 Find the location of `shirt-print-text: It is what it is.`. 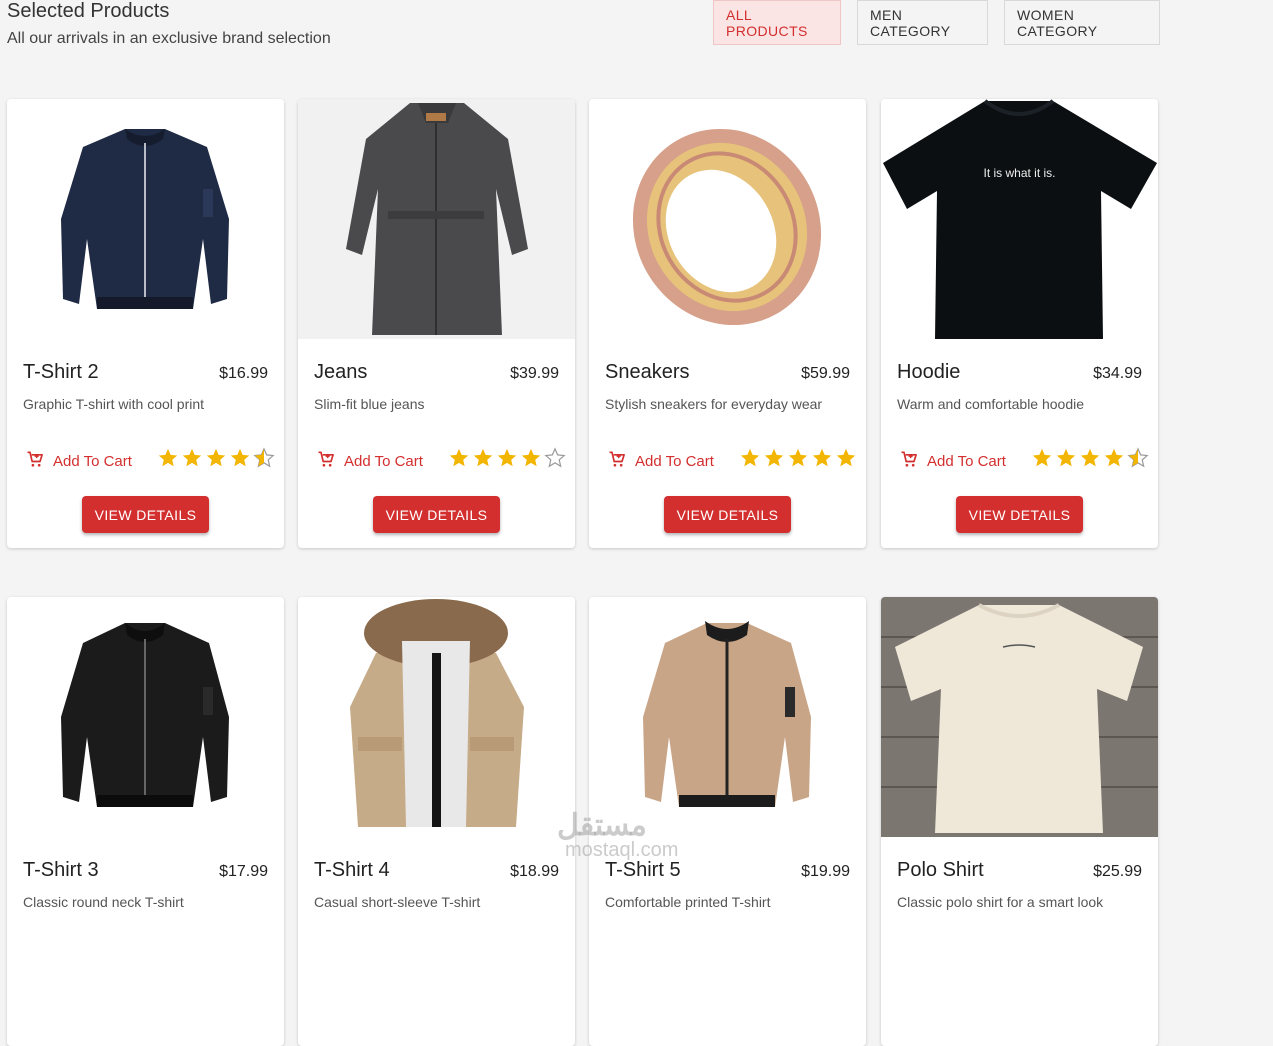

shirt-print-text: It is what it is. is located at coordinates (1019, 173).